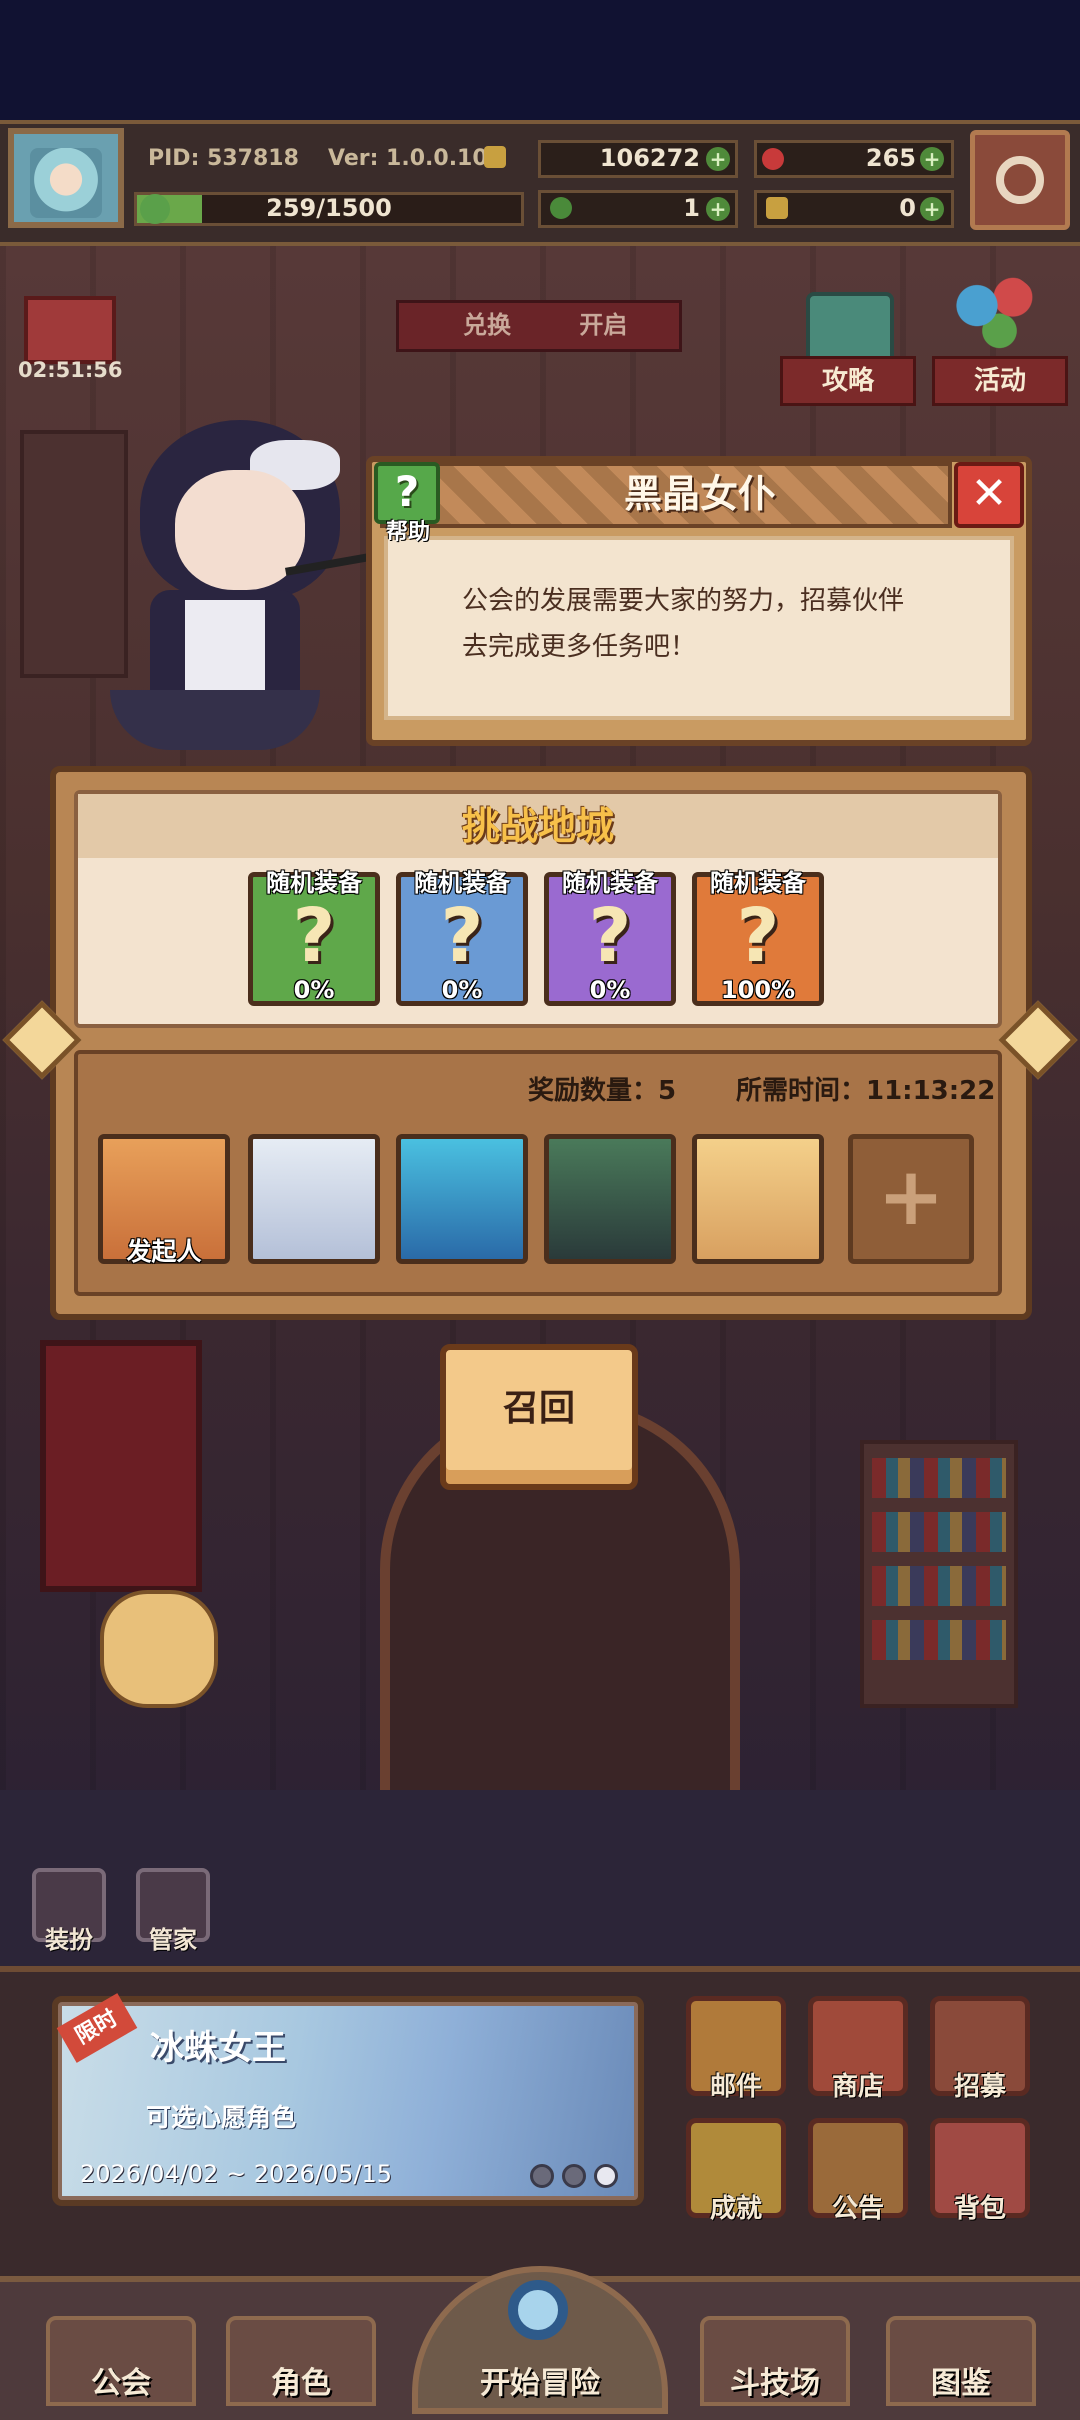 This screenshot has width=1080, height=2420. Describe the element at coordinates (74, 554) in the screenshot. I see `bookshelf-left` at that location.